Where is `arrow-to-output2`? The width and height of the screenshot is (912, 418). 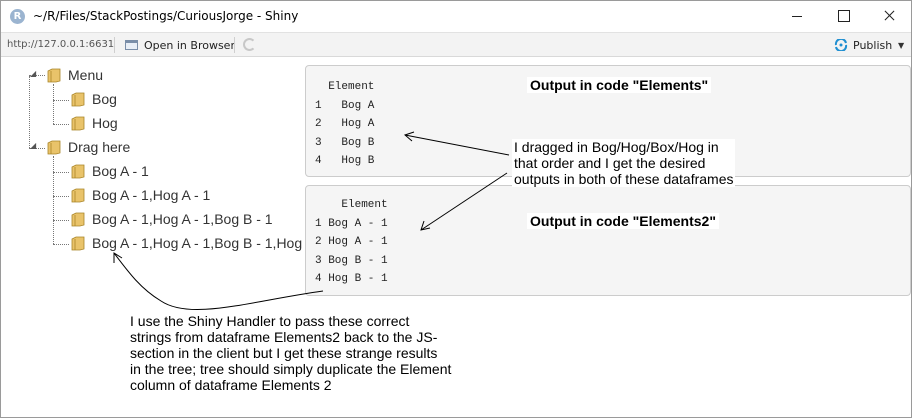
arrow-to-output2 is located at coordinates (464, 201).